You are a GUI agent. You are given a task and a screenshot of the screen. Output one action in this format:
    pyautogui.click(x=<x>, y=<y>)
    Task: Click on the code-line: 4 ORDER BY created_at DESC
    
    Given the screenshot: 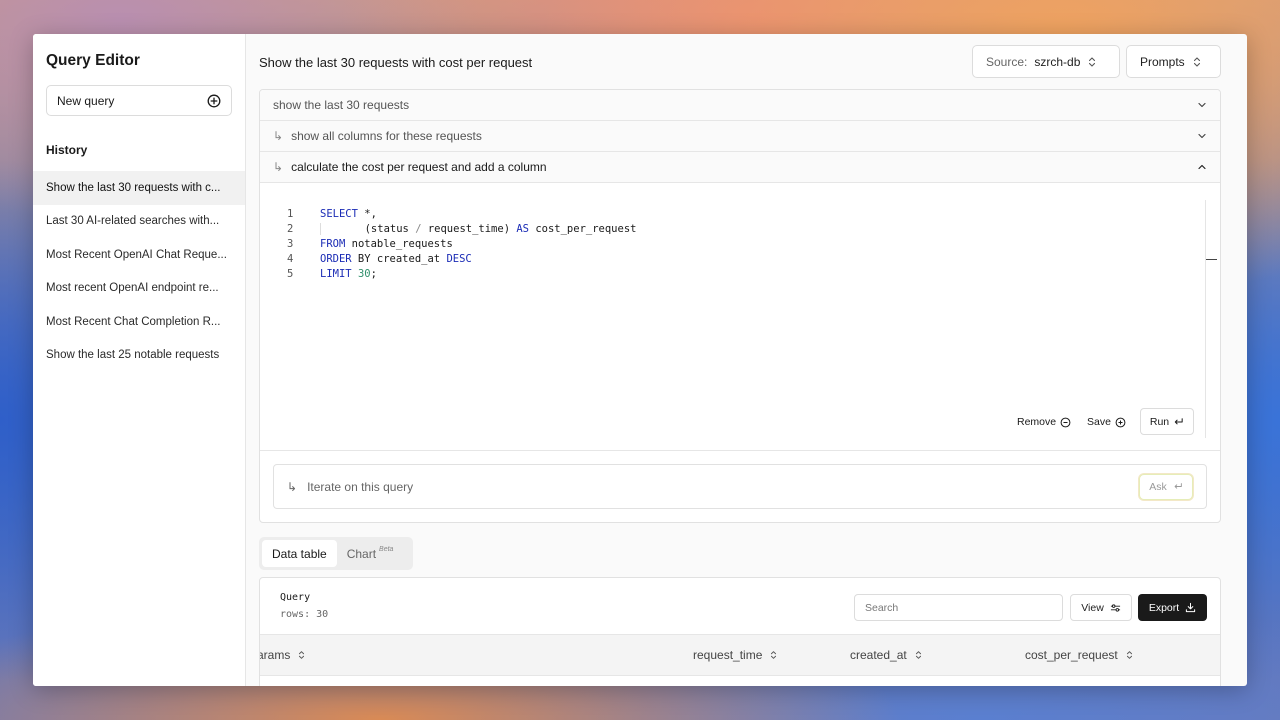 What is the action you would take?
    pyautogui.click(x=366, y=258)
    